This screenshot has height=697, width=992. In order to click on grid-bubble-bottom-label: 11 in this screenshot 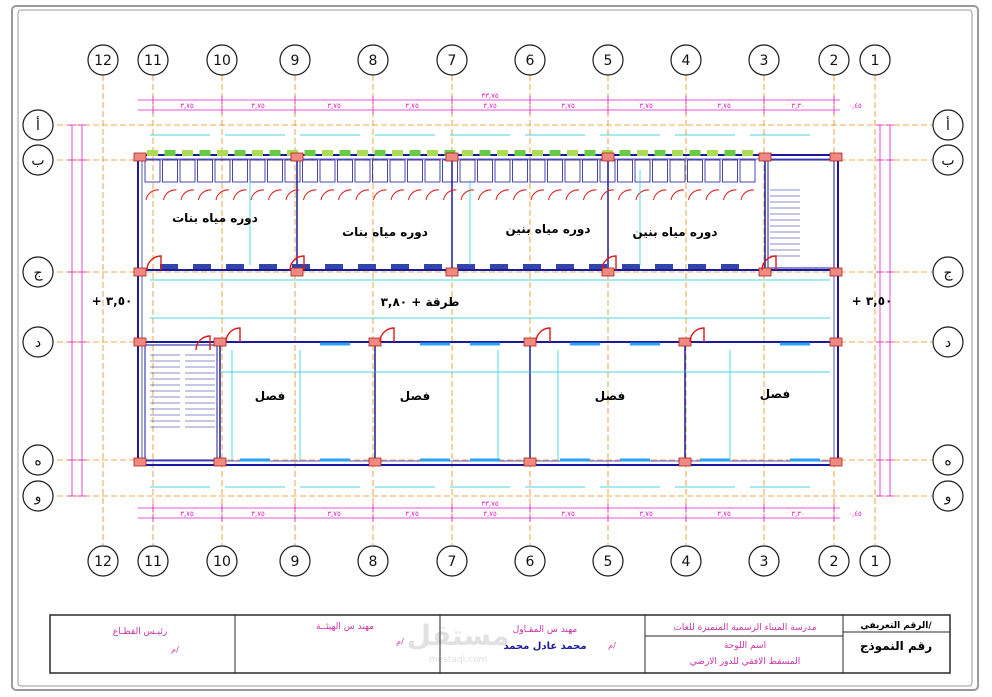, I will do `click(153, 562)`.